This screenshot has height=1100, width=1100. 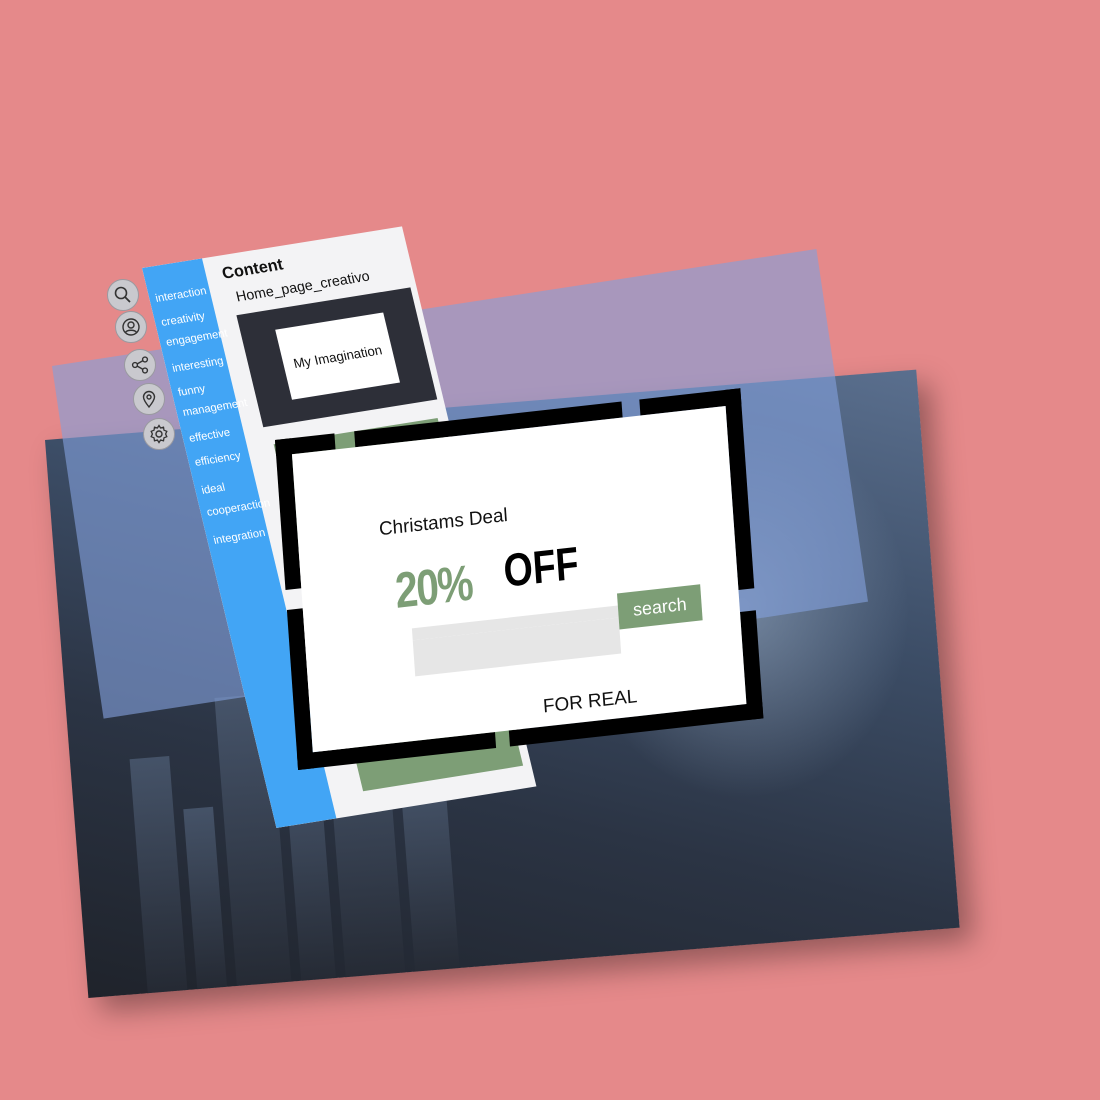 I want to click on location-icon, so click(x=149, y=399).